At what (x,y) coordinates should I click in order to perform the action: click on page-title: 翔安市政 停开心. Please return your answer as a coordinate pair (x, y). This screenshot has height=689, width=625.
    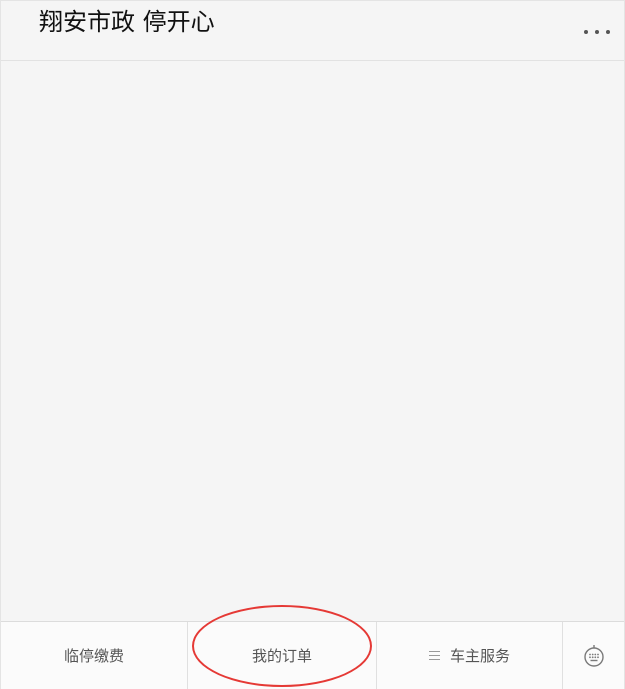
    Looking at the image, I should click on (127, 22).